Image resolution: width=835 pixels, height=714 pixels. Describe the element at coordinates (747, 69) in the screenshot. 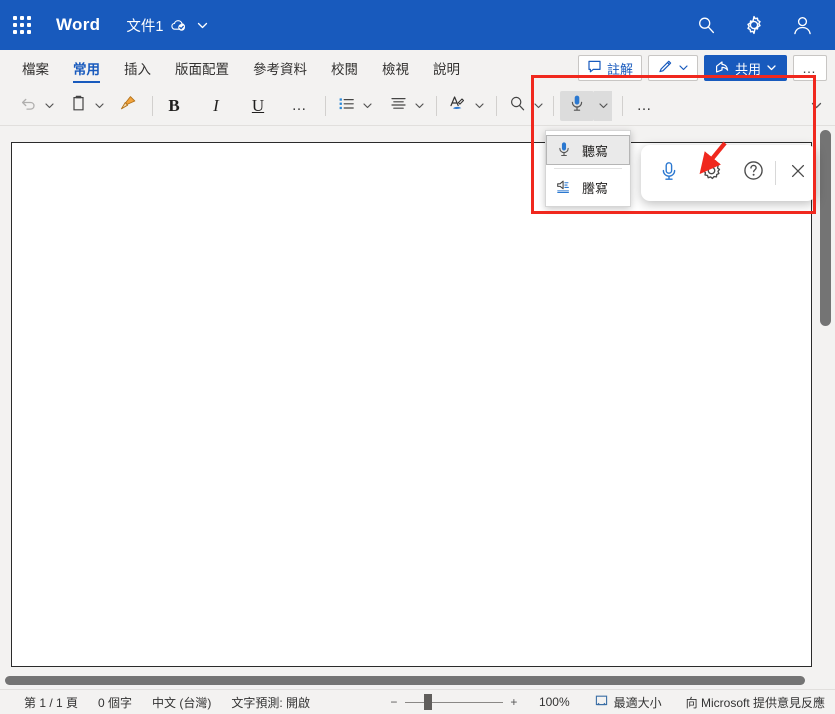

I see `share-label: 共用` at that location.